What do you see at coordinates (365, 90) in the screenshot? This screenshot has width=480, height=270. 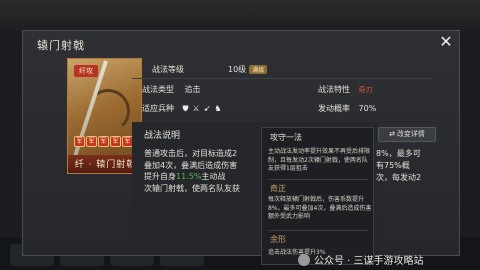 I see `trait-value: 奇刃` at bounding box center [365, 90].